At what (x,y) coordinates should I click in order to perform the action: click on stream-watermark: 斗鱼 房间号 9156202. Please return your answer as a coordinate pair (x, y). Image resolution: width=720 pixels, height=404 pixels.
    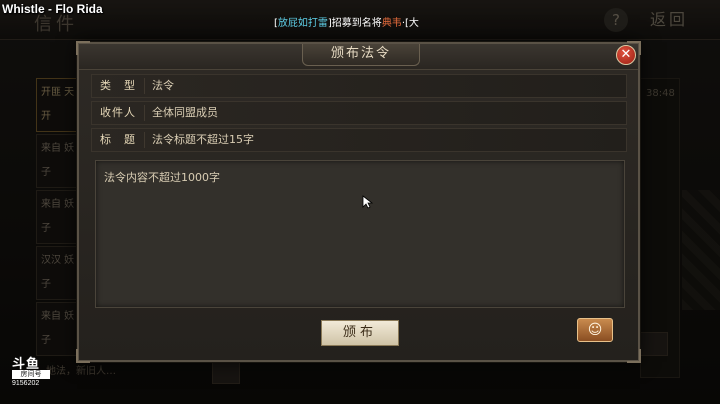
    Looking at the image, I should click on (34, 370).